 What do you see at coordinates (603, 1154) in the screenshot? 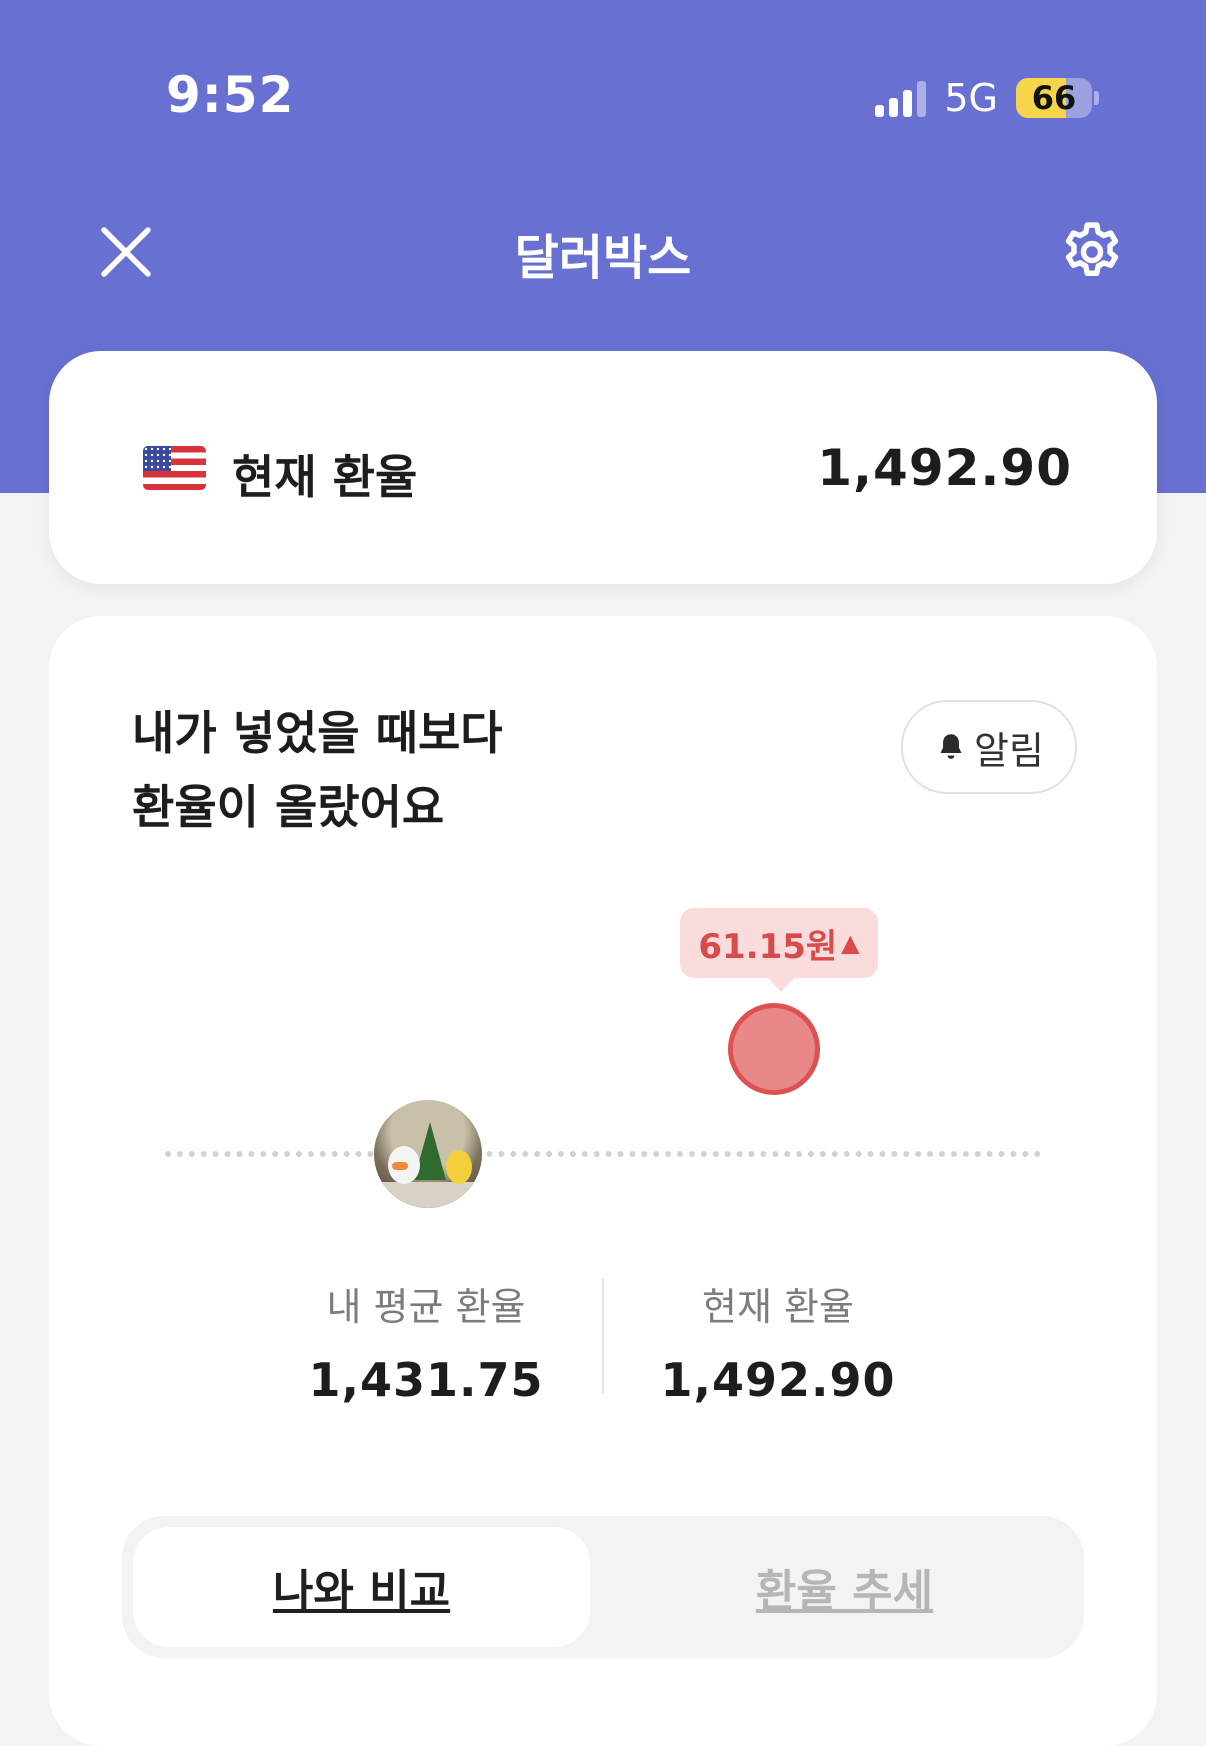
I see `baseline-dotted-line` at bounding box center [603, 1154].